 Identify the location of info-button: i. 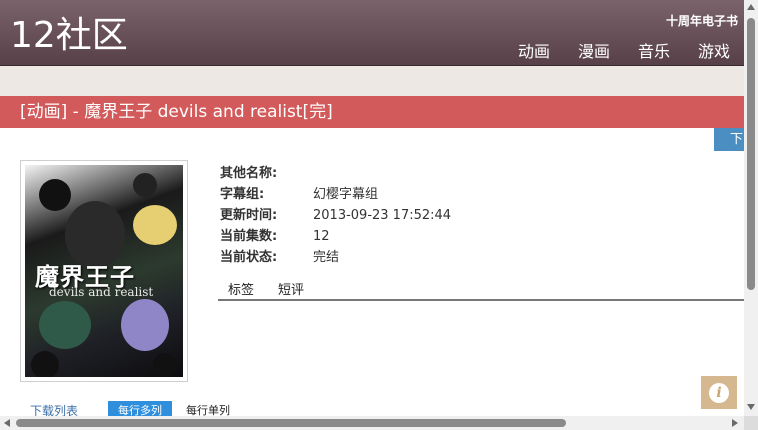
(719, 392).